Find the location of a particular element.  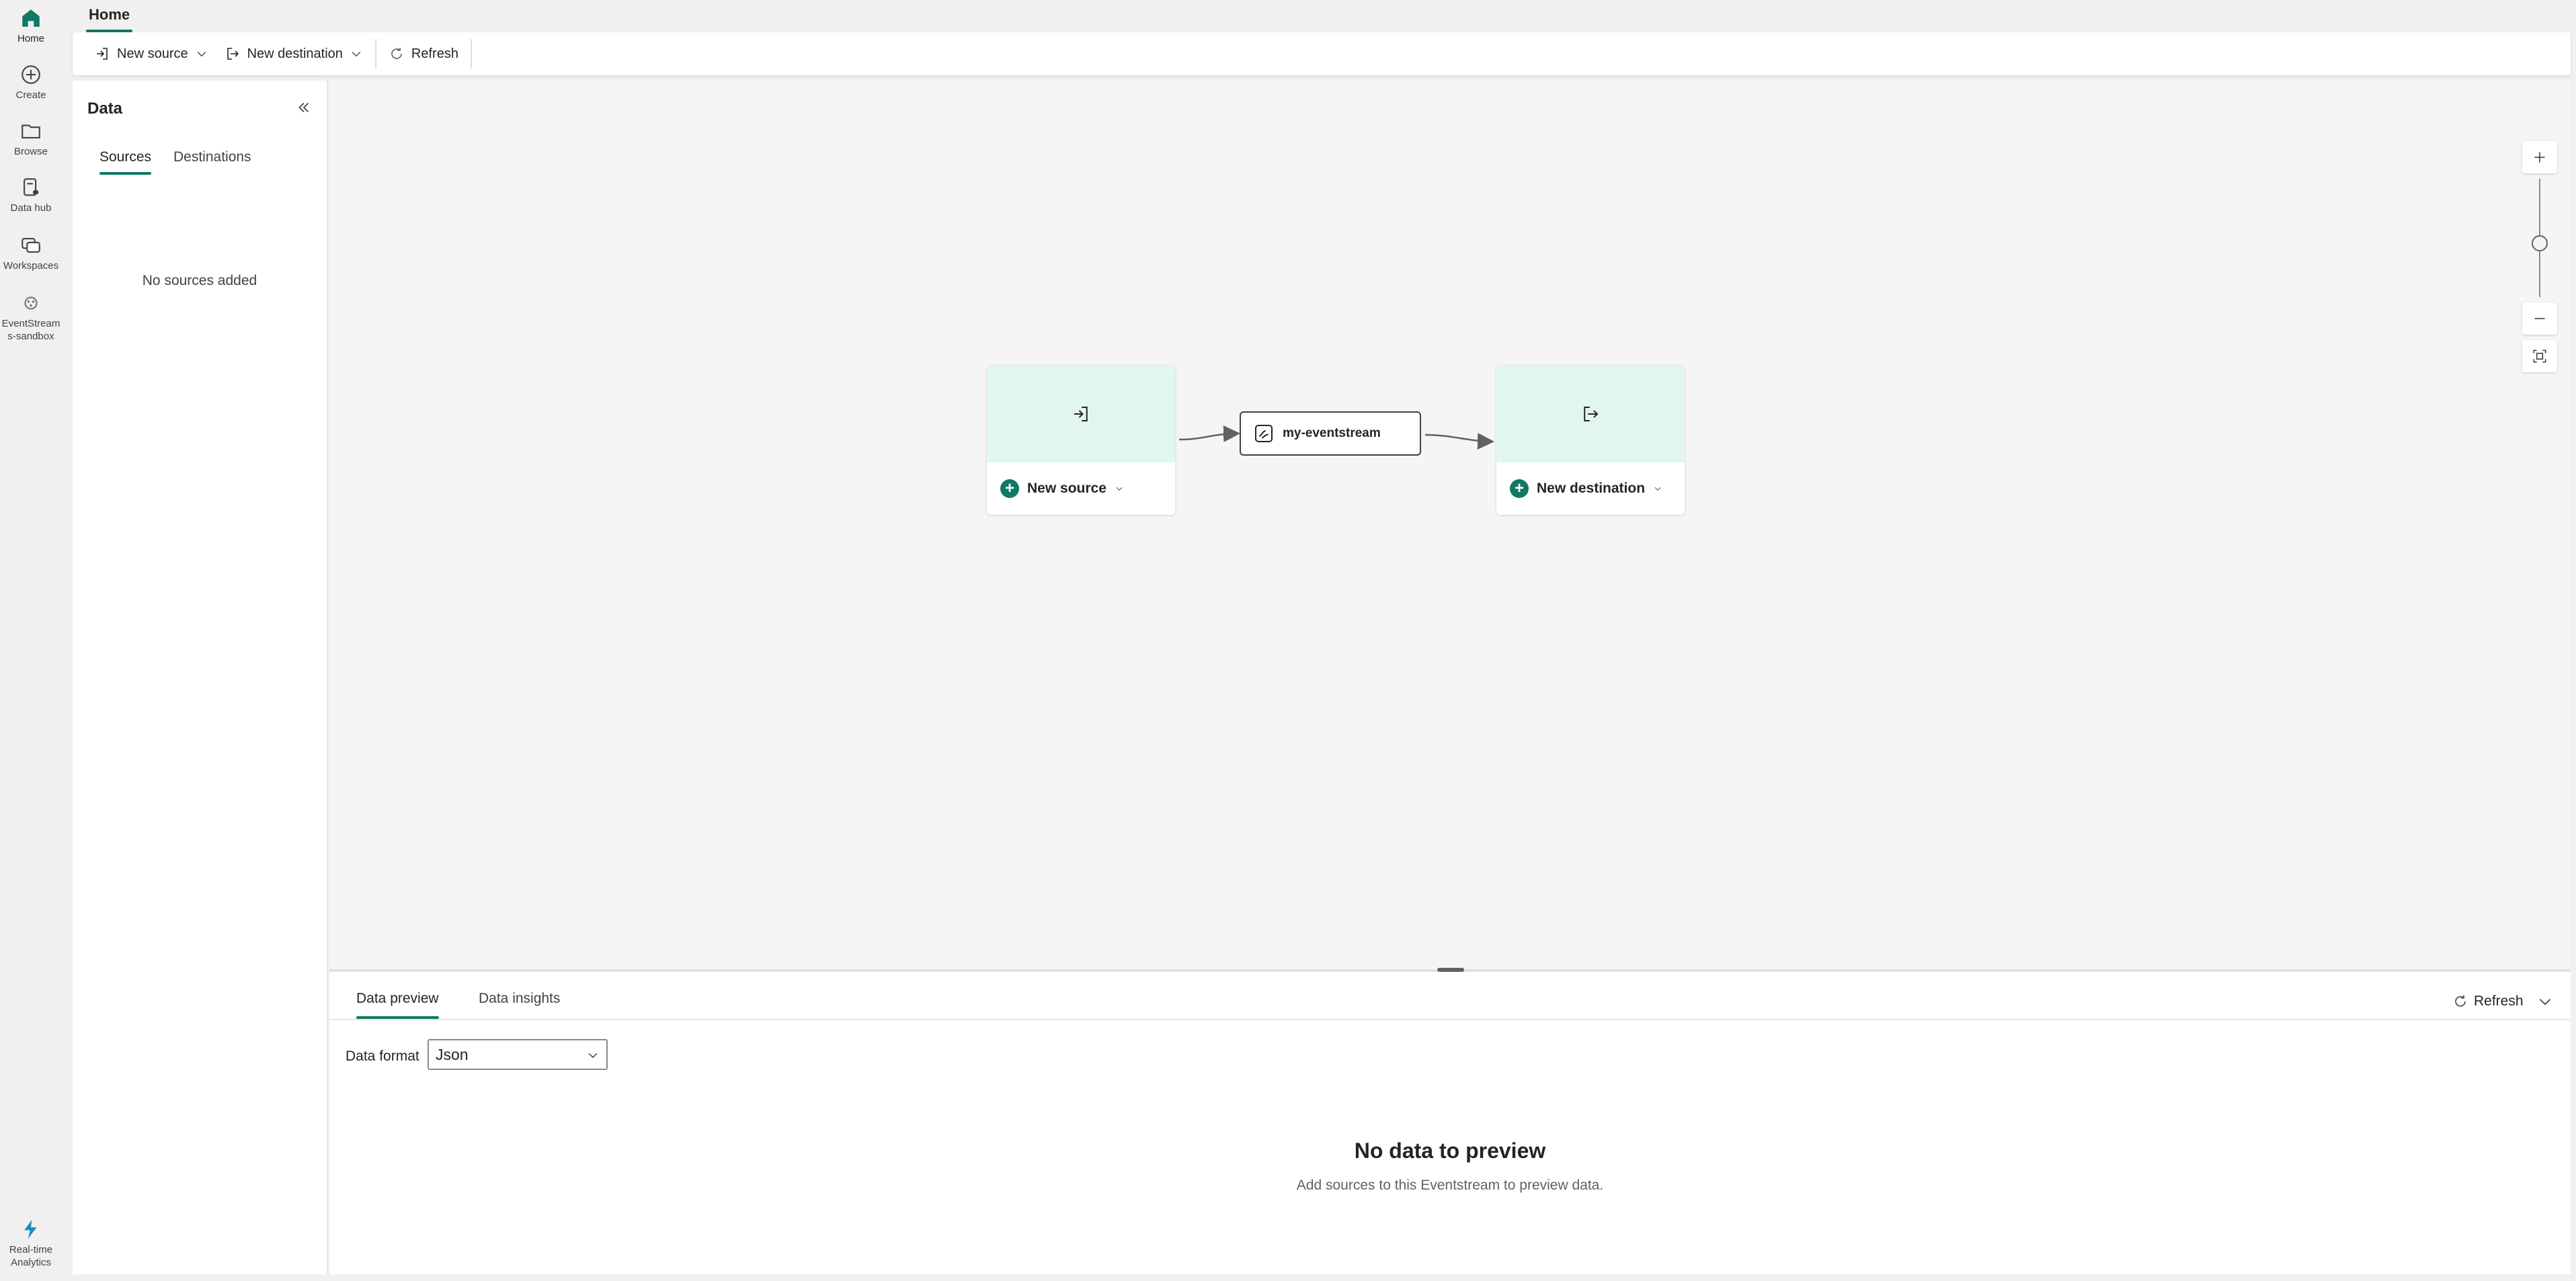

source-node-header is located at coordinates (1081, 414).